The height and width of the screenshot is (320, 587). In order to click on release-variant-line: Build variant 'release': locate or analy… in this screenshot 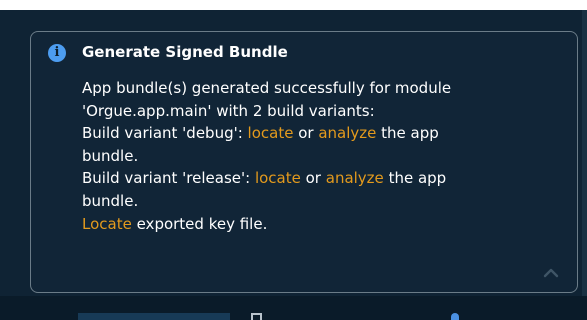, I will do `click(317, 178)`.